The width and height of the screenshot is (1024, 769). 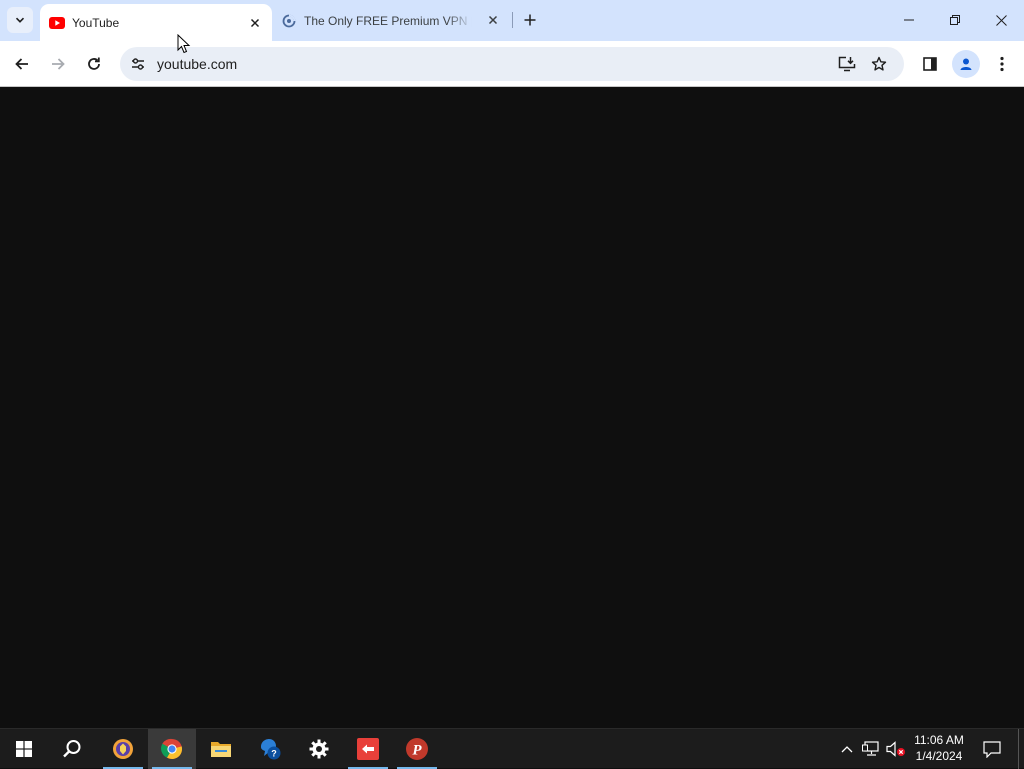 I want to click on forward-button, so click(x=58, y=64).